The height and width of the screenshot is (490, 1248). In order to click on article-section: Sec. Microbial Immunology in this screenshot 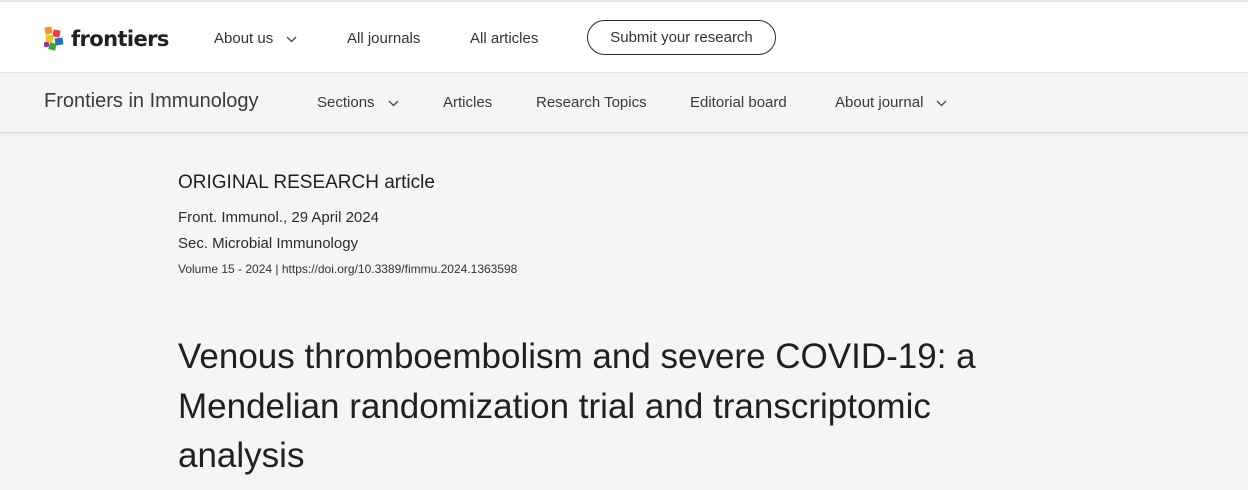, I will do `click(268, 243)`.